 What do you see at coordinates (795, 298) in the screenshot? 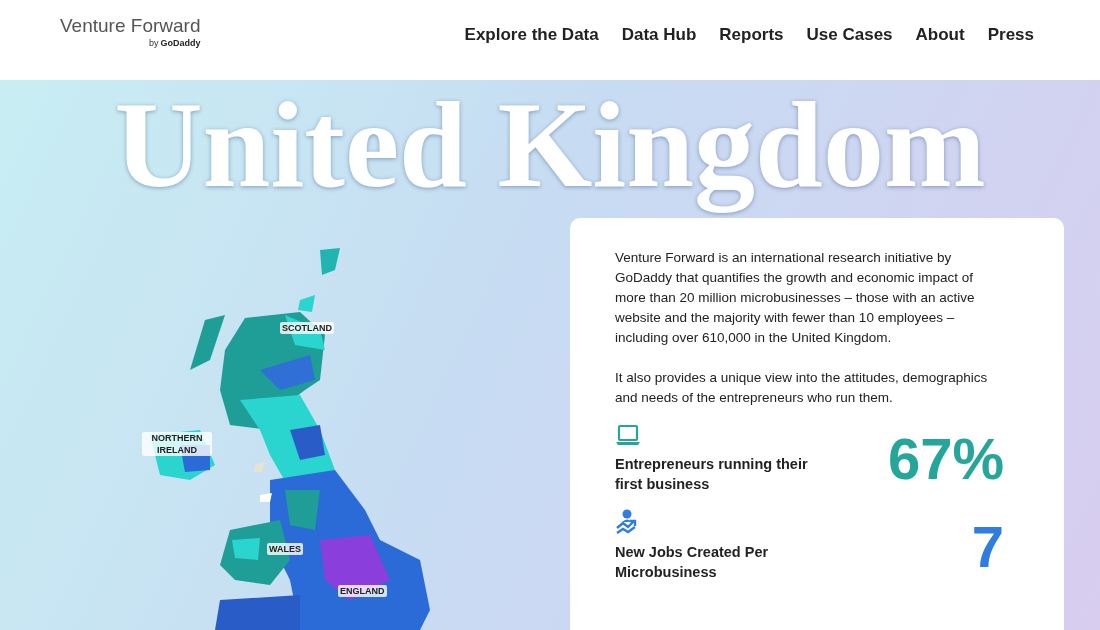
I see `intro-paragraph: Venture Forward is an international research initiative by GoDaddy that quantifies the growth and economic impact of more than 20 million microbusinesses – those with an active website and the majority with fewer than 10 employees – including over 610,000 in the United Kingdom.` at bounding box center [795, 298].